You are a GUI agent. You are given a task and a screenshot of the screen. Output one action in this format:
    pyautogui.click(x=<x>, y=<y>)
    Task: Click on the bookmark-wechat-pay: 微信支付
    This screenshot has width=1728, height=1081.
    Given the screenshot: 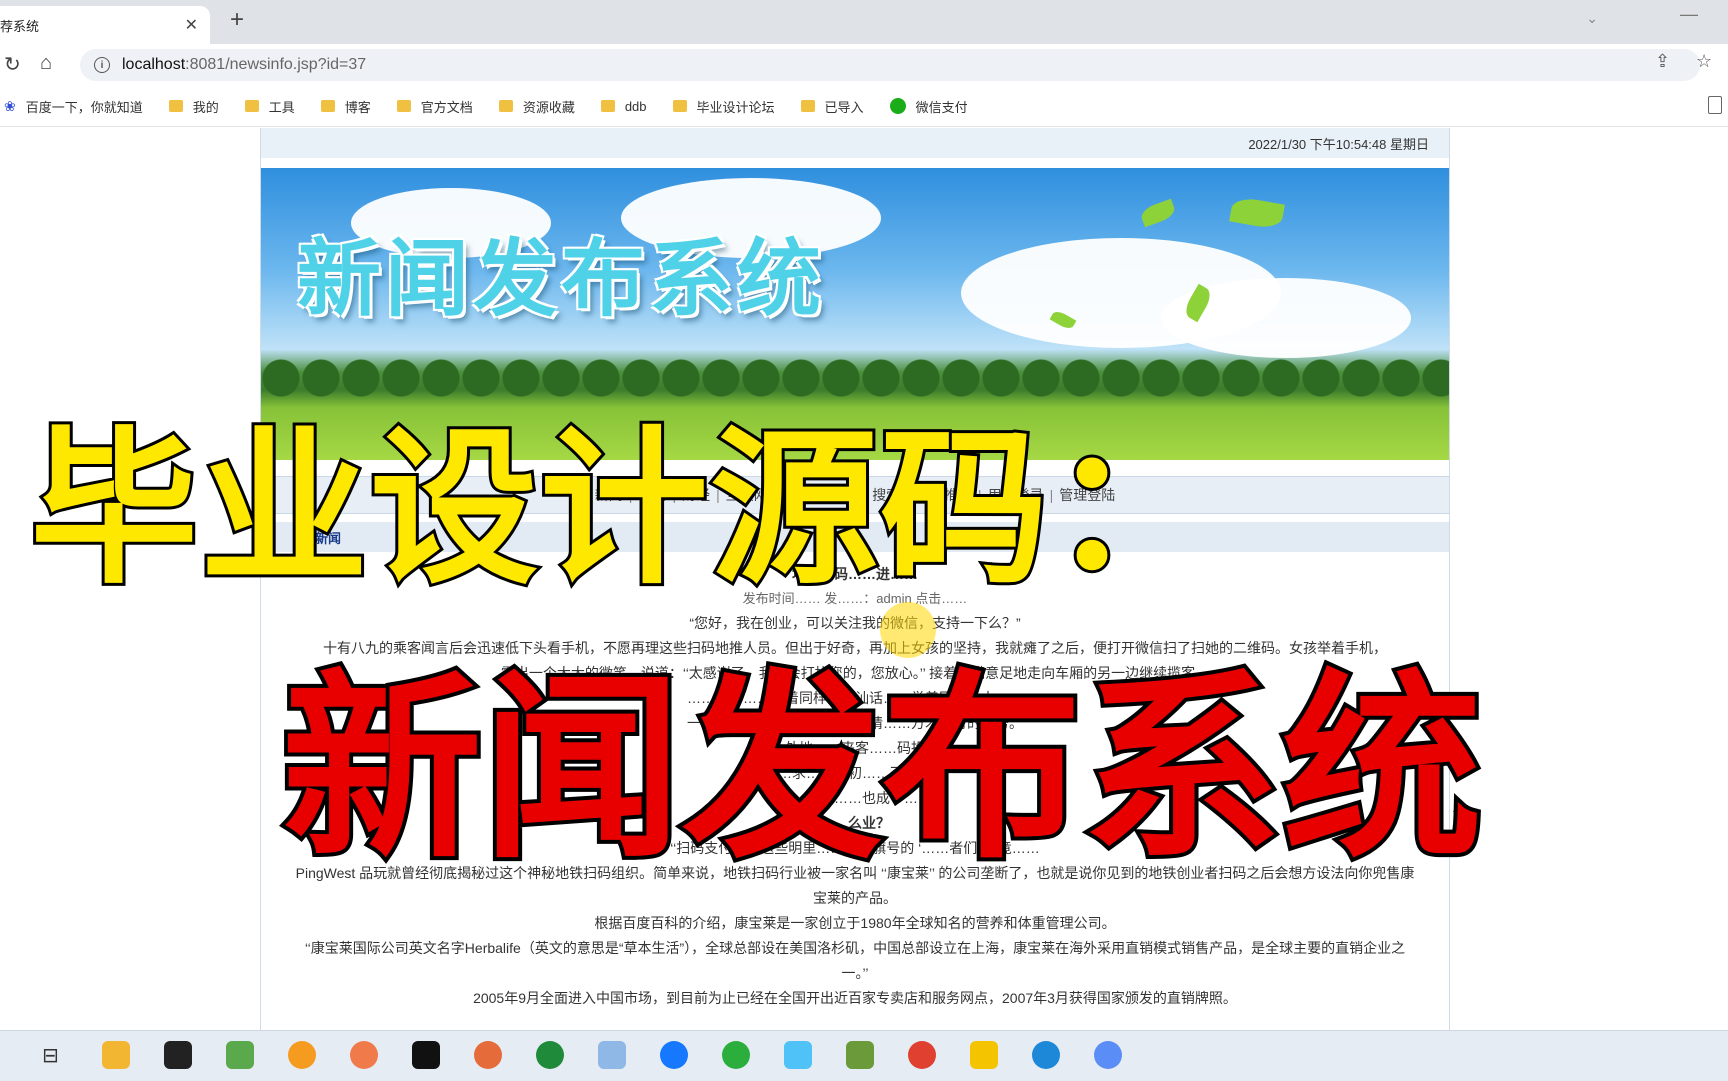 What is the action you would take?
    pyautogui.click(x=928, y=106)
    